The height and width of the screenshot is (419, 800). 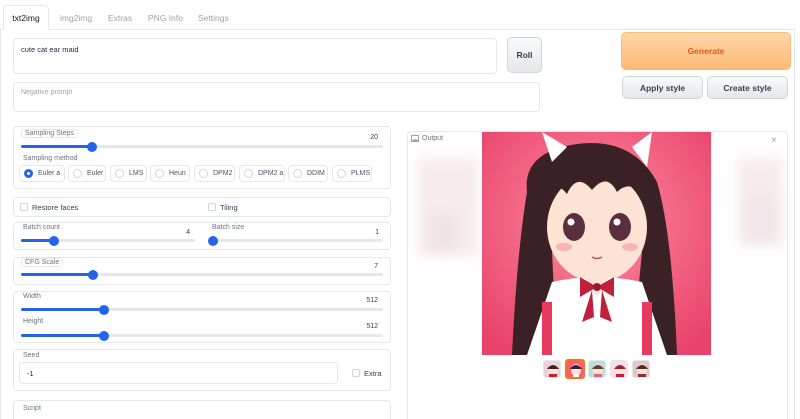 What do you see at coordinates (316, 173) in the screenshot?
I see `radio-label: DDIM` at bounding box center [316, 173].